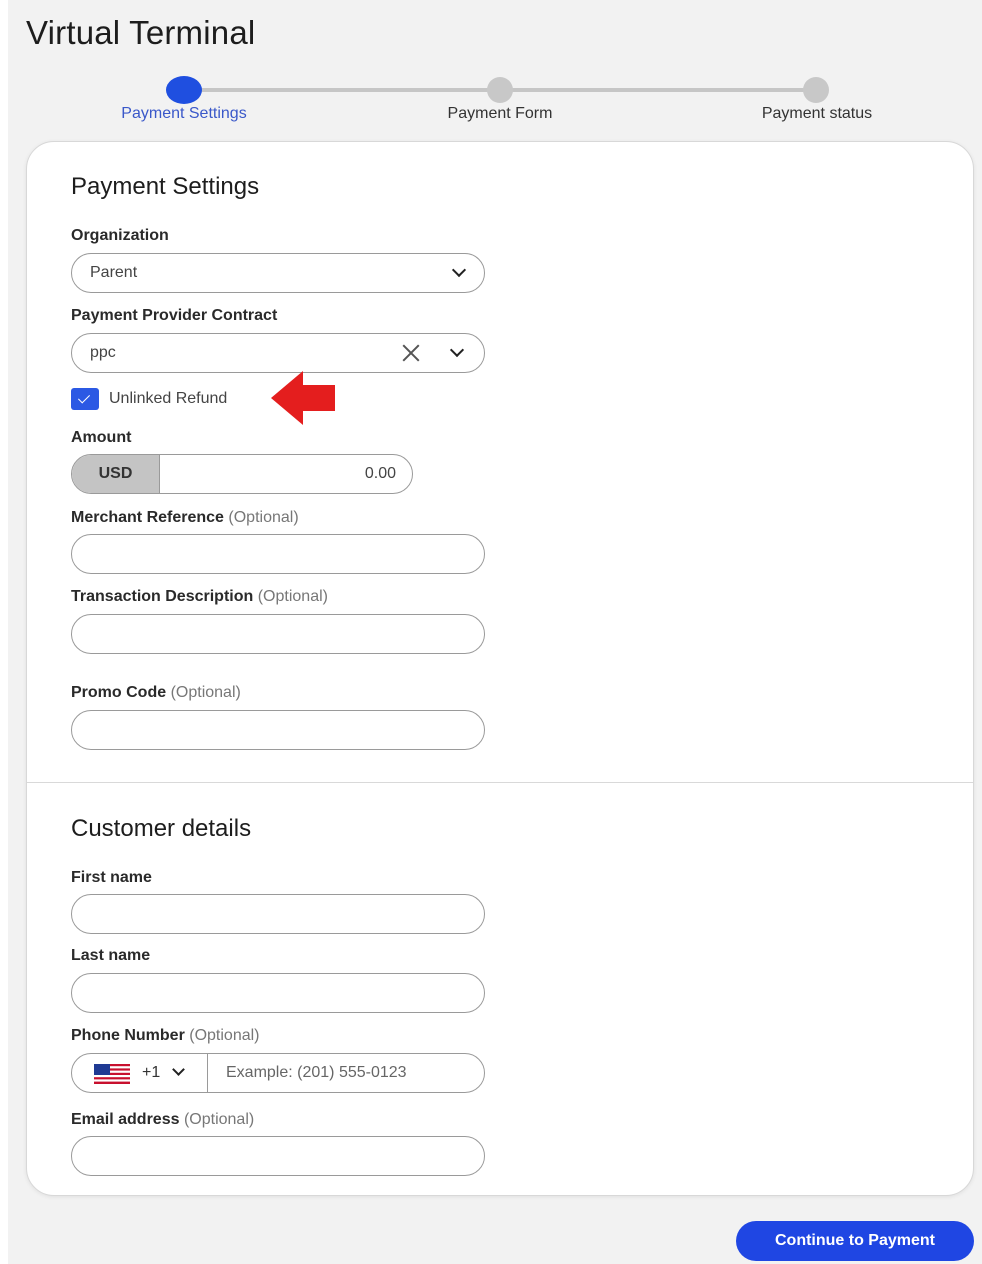  What do you see at coordinates (816, 90) in the screenshot?
I see `step-dot-payment-status` at bounding box center [816, 90].